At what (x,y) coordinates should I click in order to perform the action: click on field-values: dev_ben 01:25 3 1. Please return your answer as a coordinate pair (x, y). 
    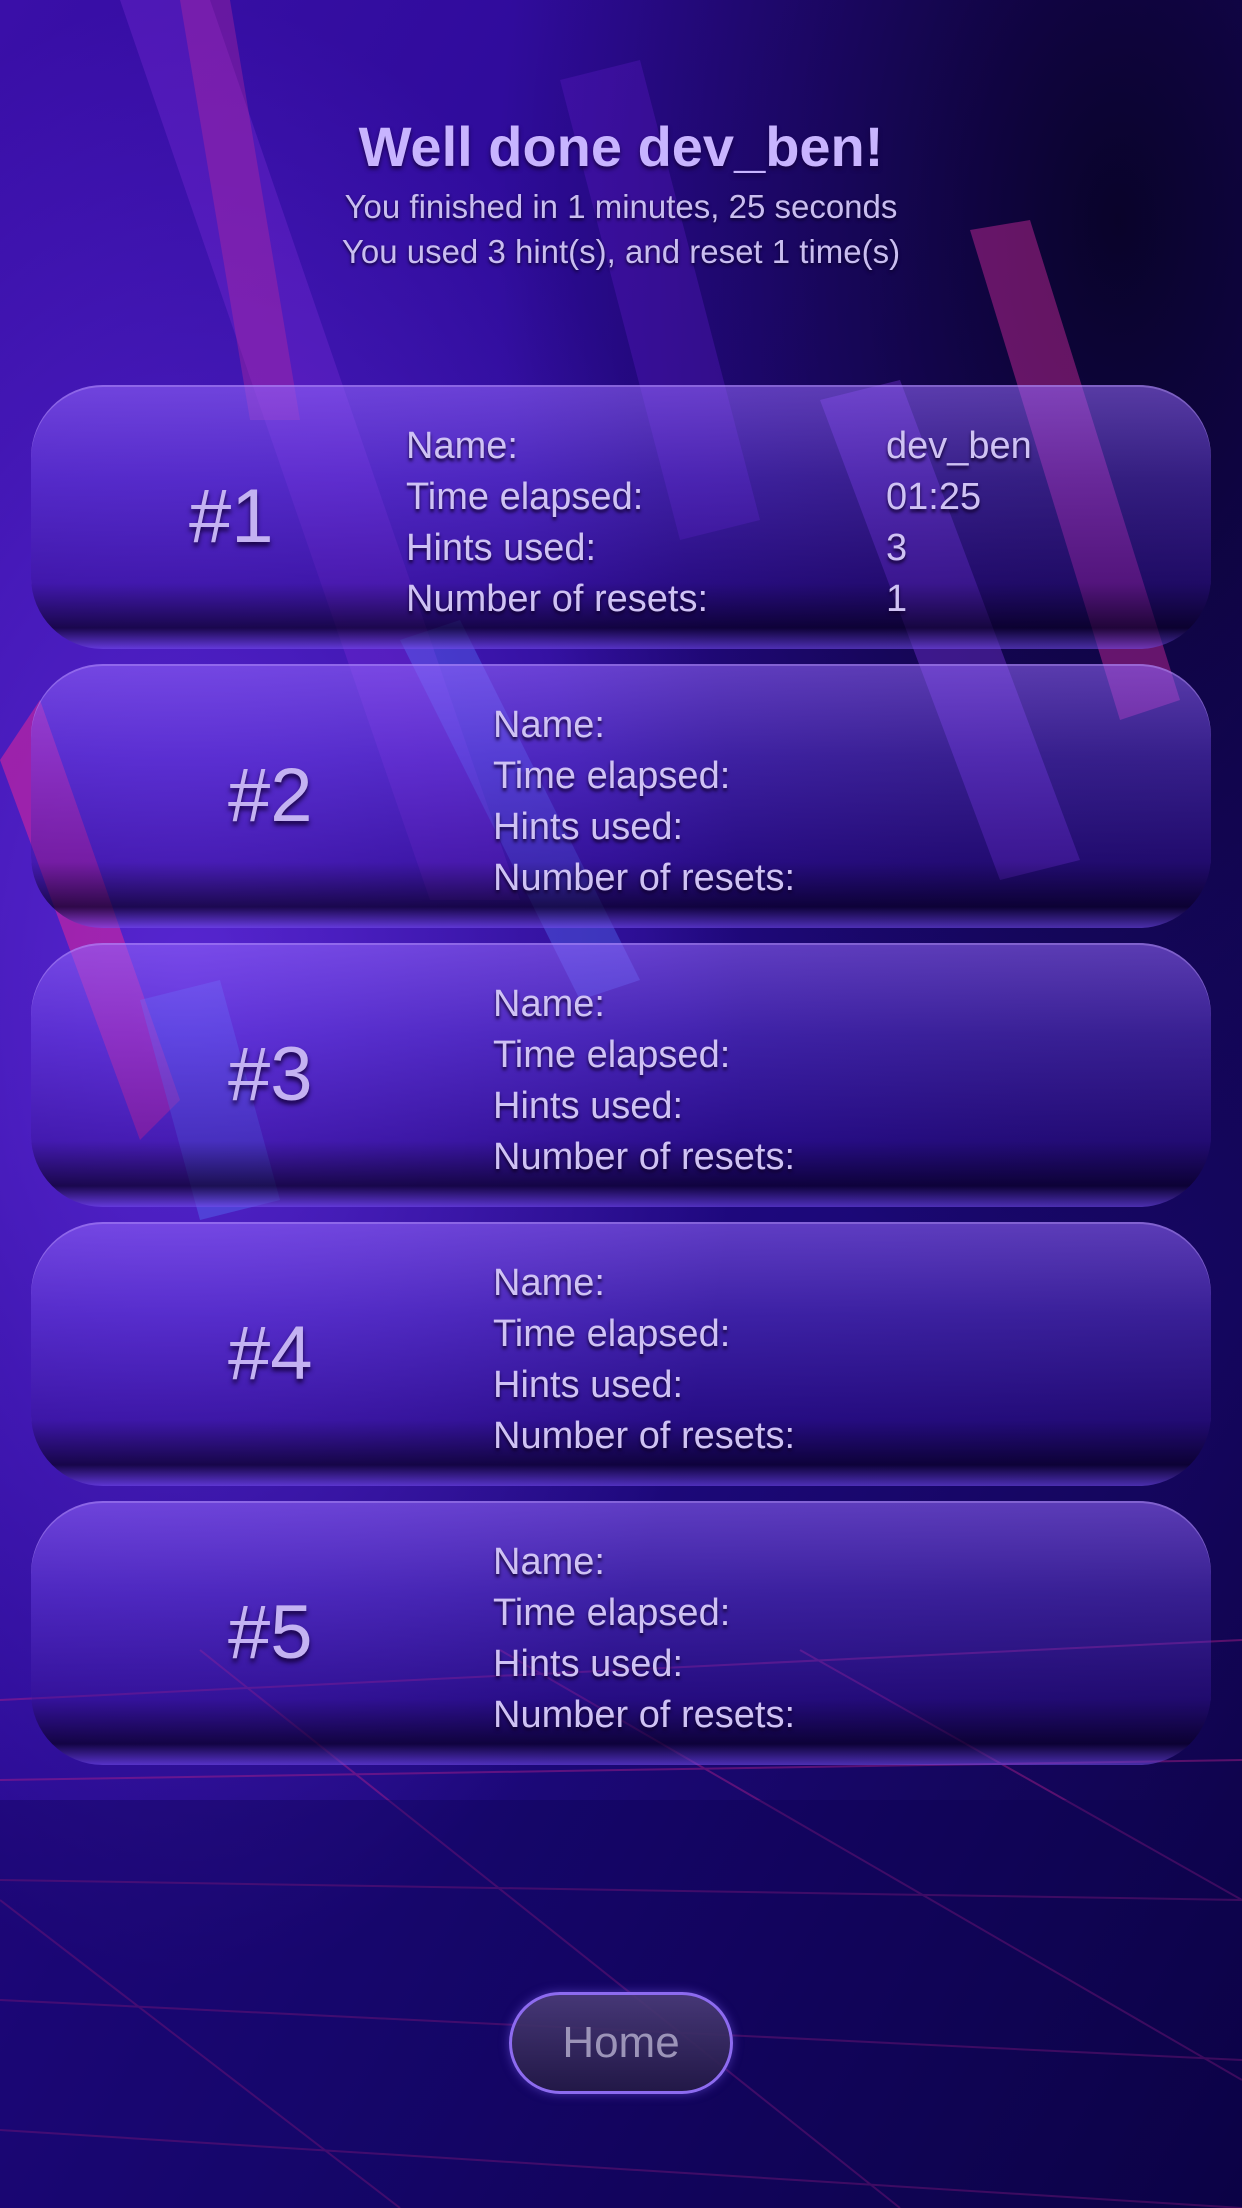
    Looking at the image, I should click on (959, 523).